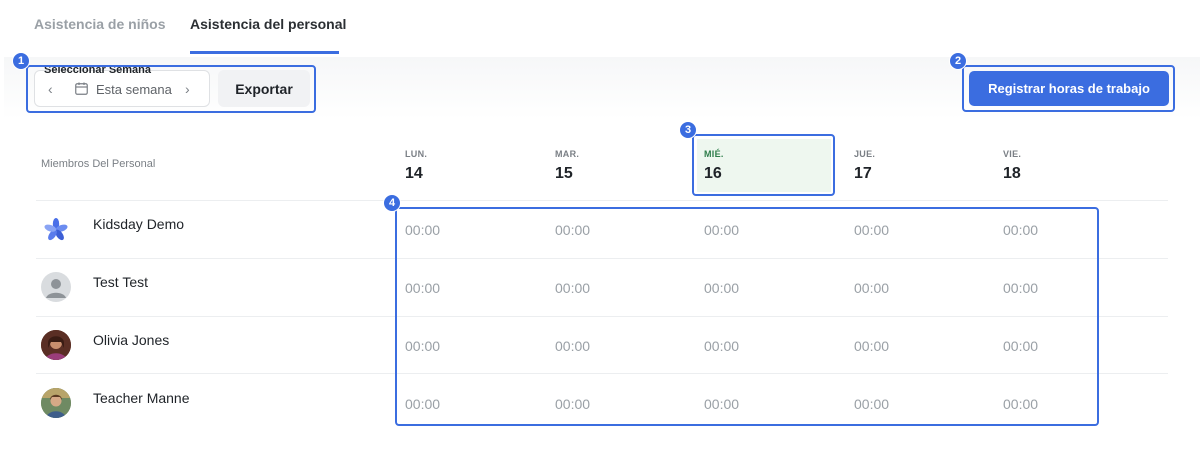 This screenshot has width=1200, height=452. Describe the element at coordinates (131, 340) in the screenshot. I see `member-name: Olivia Jones` at that location.